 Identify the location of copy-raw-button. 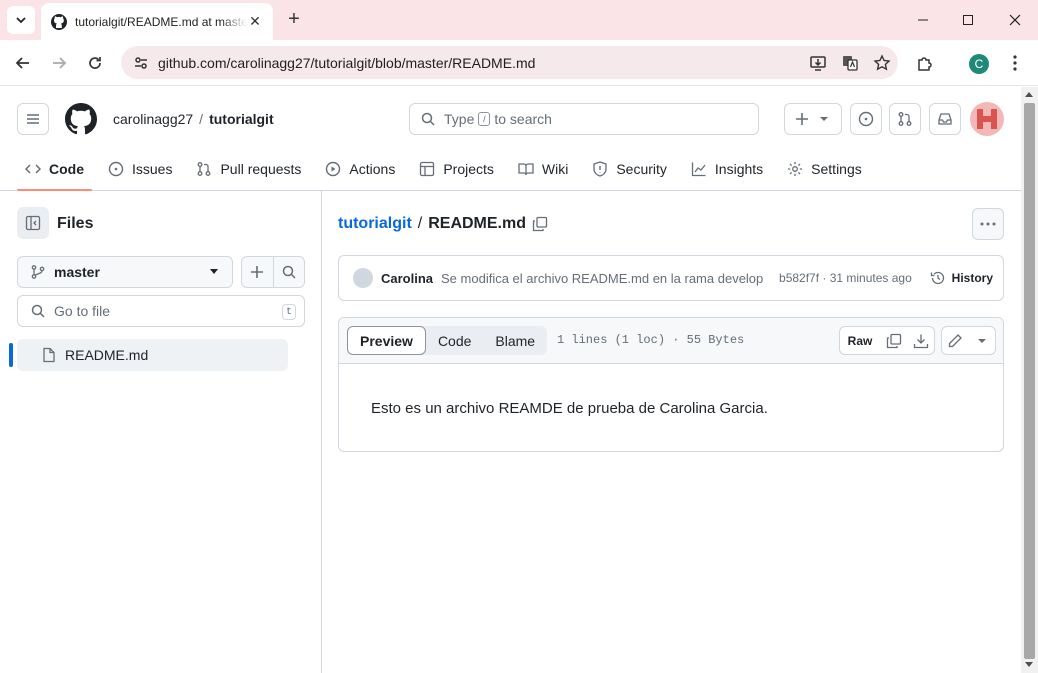
(894, 340).